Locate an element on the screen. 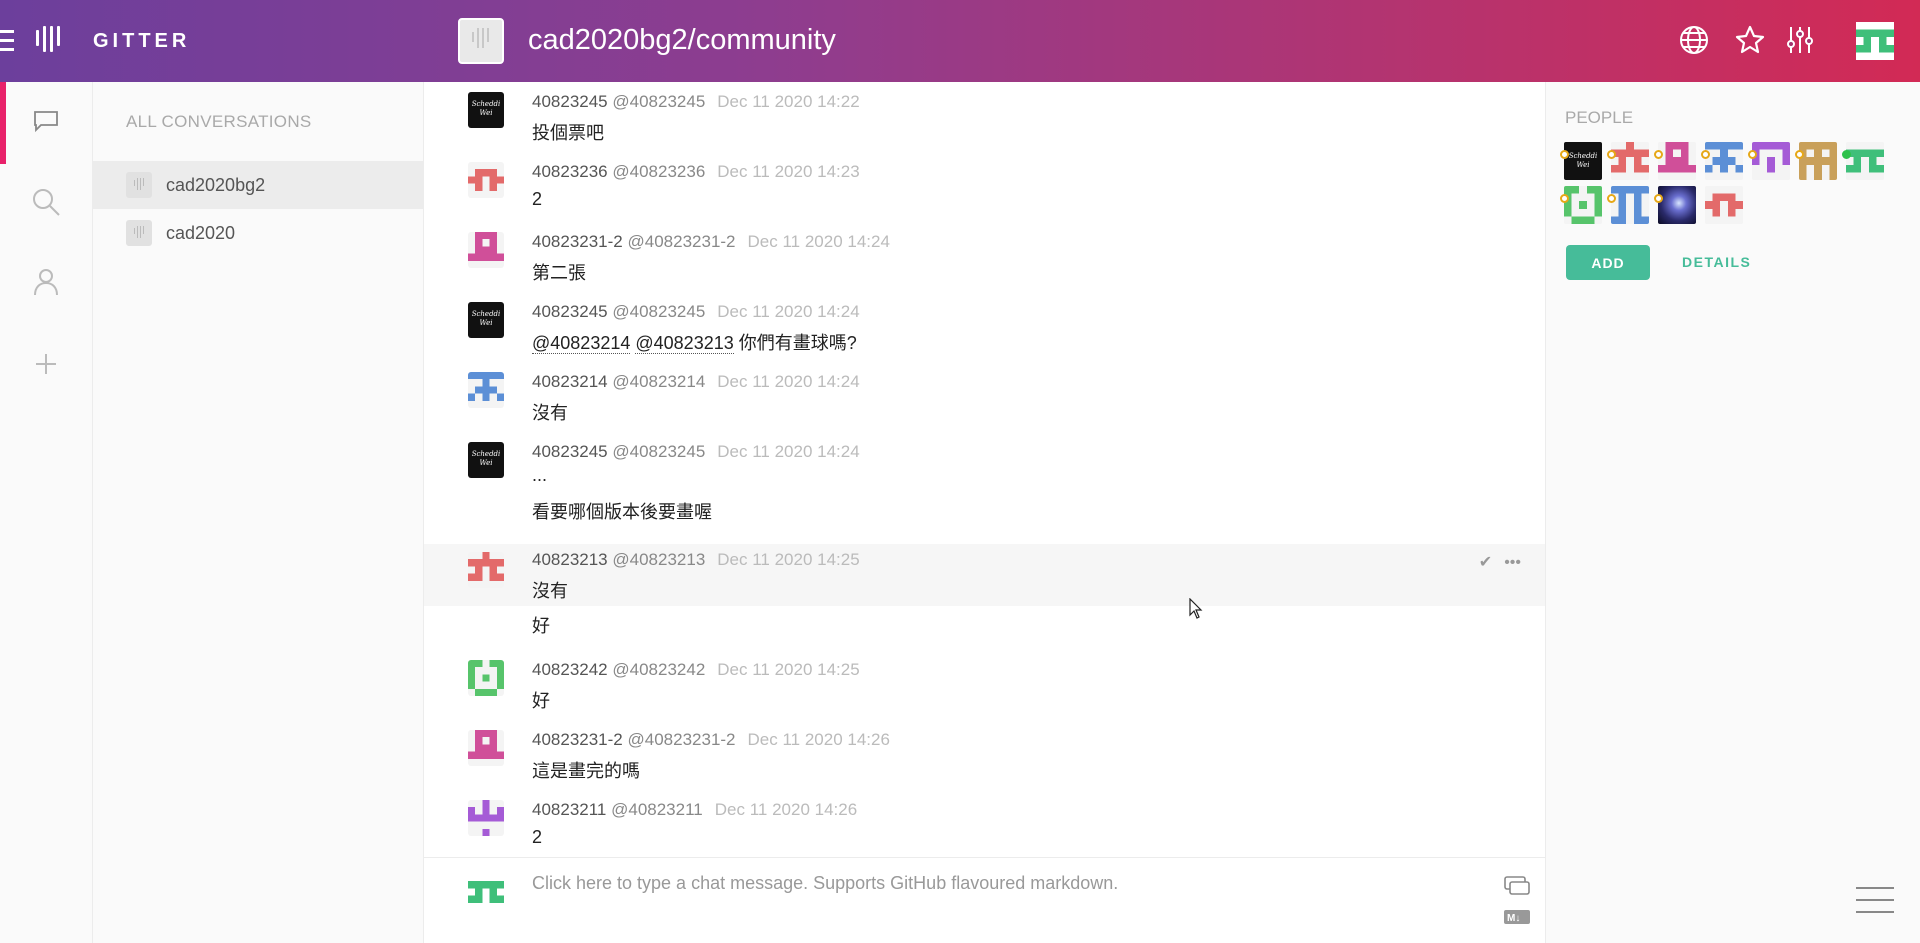  person-avatar: Scheddi Wei is located at coordinates (1583, 161).